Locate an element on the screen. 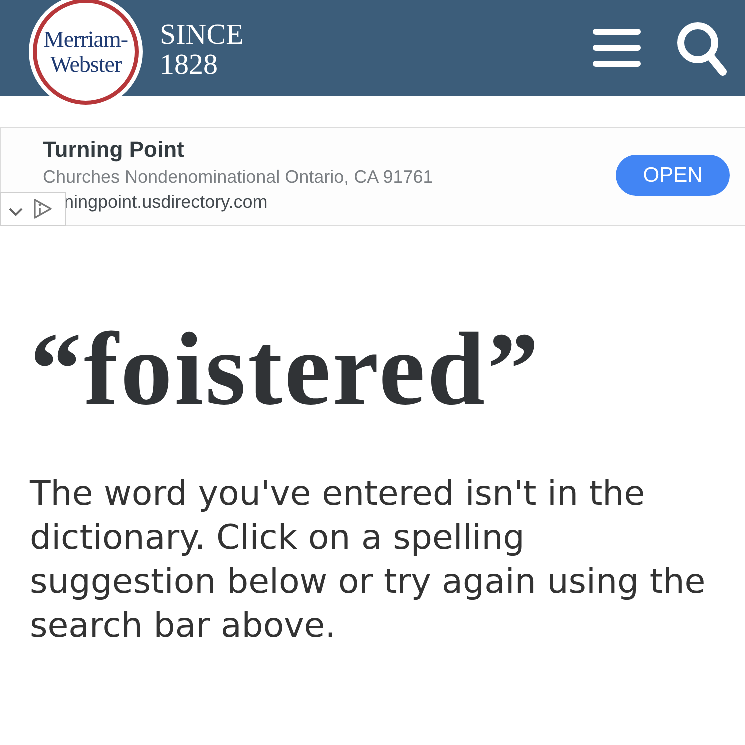 The height and width of the screenshot is (745, 745). chevron-down-icon is located at coordinates (16, 212).